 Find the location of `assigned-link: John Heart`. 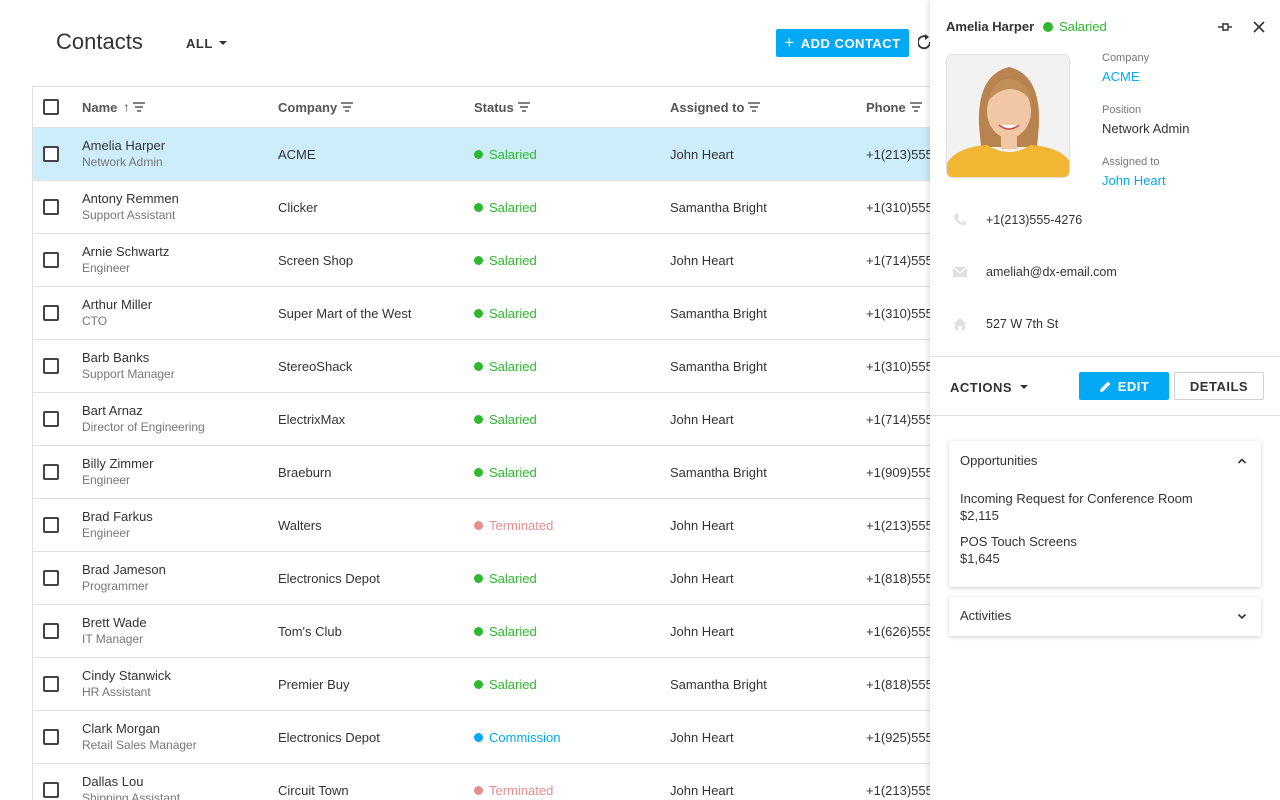

assigned-link: John Heart is located at coordinates (1134, 180).